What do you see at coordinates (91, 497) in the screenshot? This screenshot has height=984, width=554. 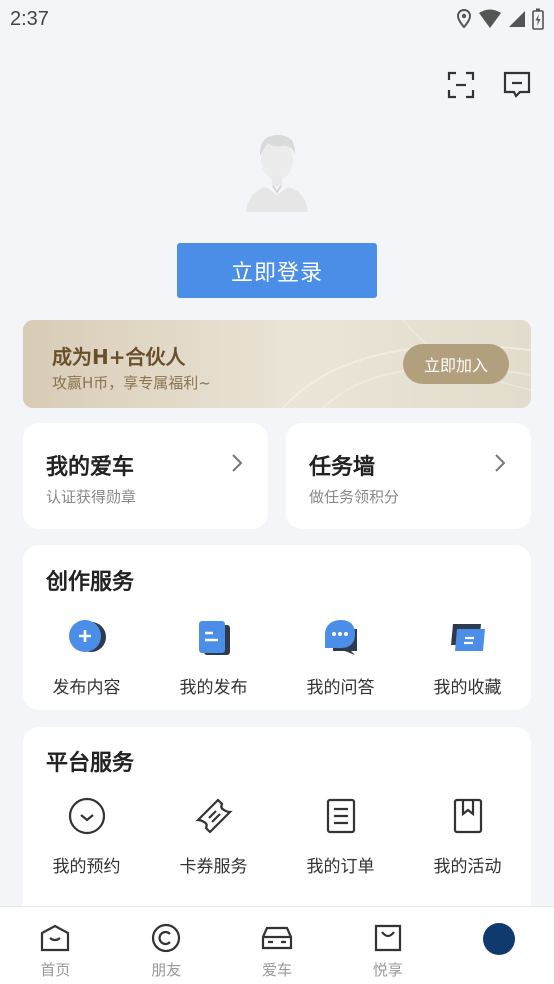 I see `my-car-subtitle: 认证获得勋章` at bounding box center [91, 497].